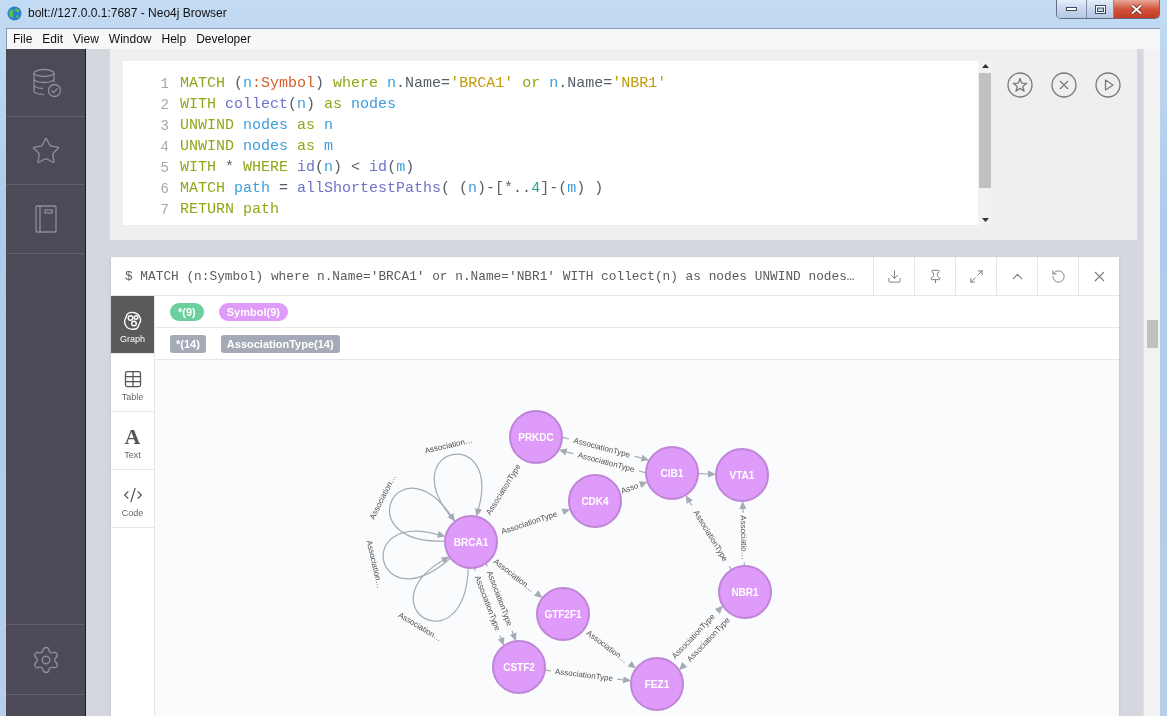  Describe the element at coordinates (935, 276) in the screenshot. I see `pin-icon` at that location.